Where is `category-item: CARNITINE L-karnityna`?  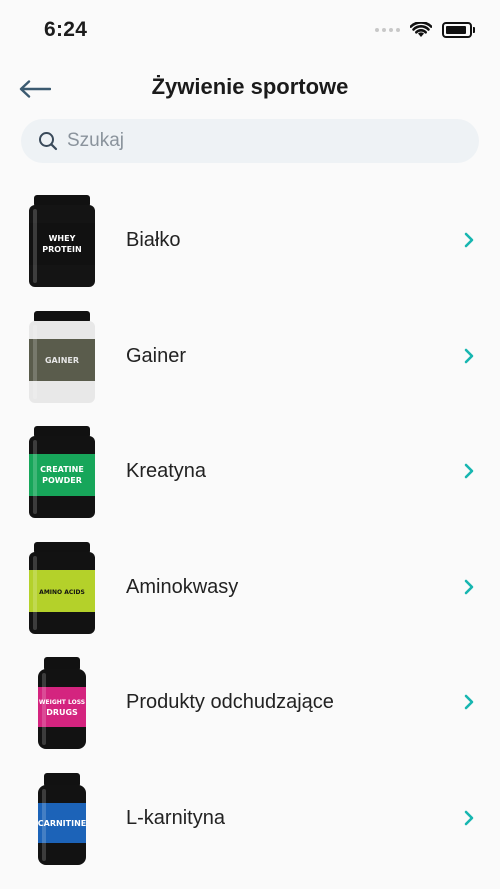
category-item: CARNITINE L-karnityna is located at coordinates (250, 819).